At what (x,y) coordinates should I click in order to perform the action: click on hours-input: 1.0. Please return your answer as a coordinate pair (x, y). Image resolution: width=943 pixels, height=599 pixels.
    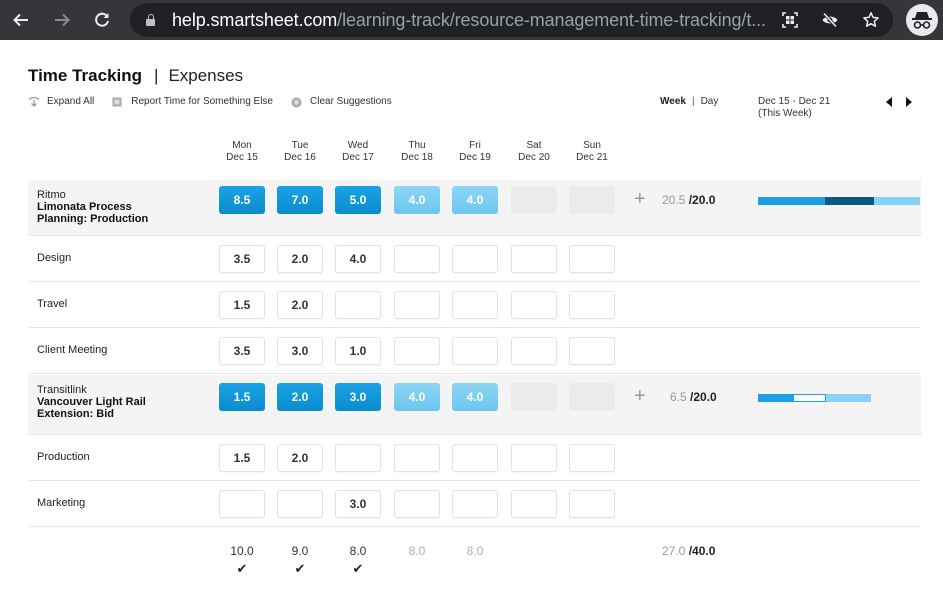
    Looking at the image, I should click on (358, 351).